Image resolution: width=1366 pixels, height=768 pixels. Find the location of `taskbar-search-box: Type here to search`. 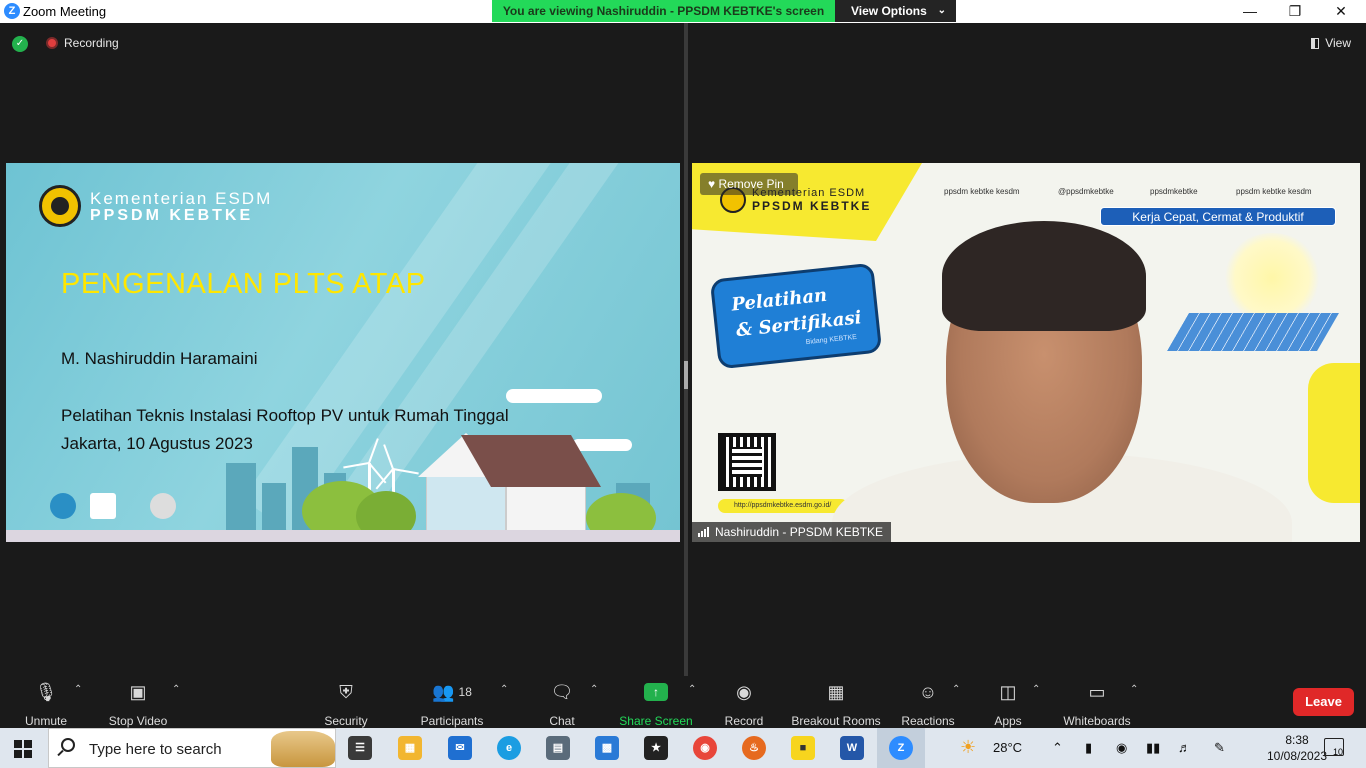

taskbar-search-box: Type here to search is located at coordinates (192, 748).